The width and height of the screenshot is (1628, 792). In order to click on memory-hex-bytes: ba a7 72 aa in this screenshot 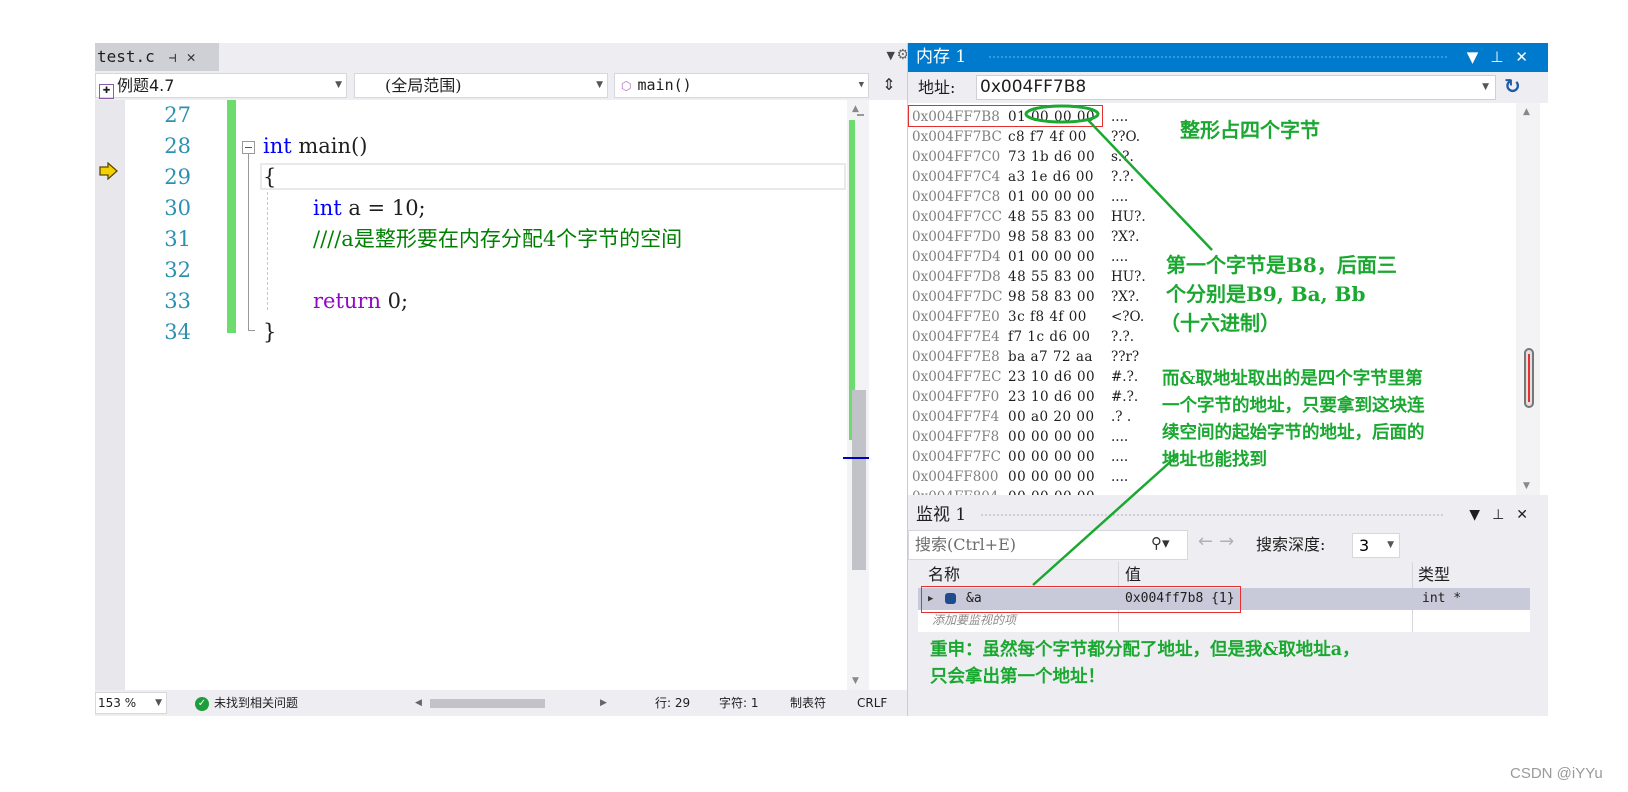, I will do `click(1050, 357)`.